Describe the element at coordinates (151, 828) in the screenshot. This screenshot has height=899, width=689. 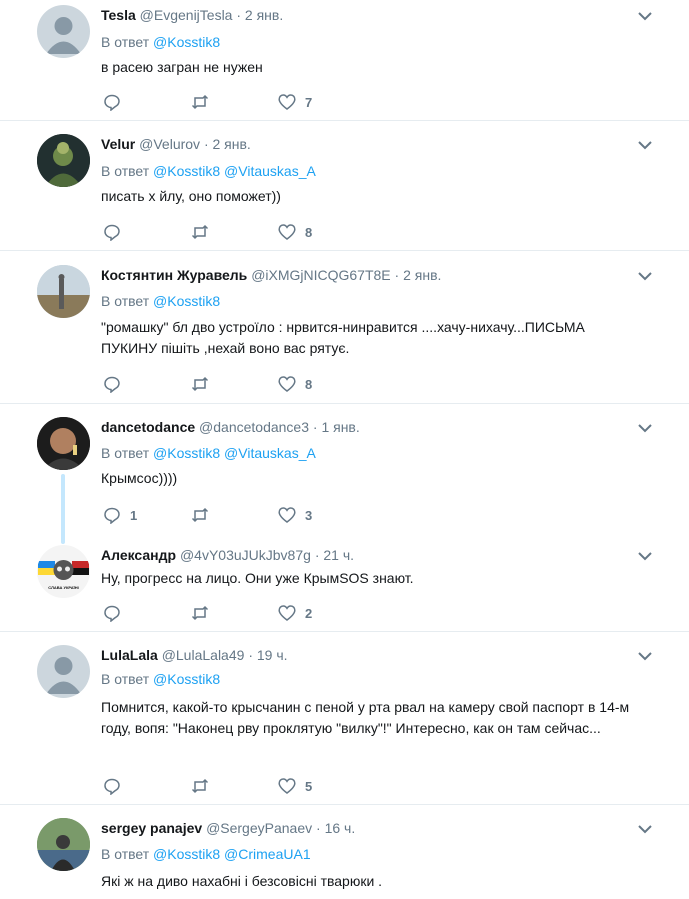
I see `author-name: sergey panajev` at that location.